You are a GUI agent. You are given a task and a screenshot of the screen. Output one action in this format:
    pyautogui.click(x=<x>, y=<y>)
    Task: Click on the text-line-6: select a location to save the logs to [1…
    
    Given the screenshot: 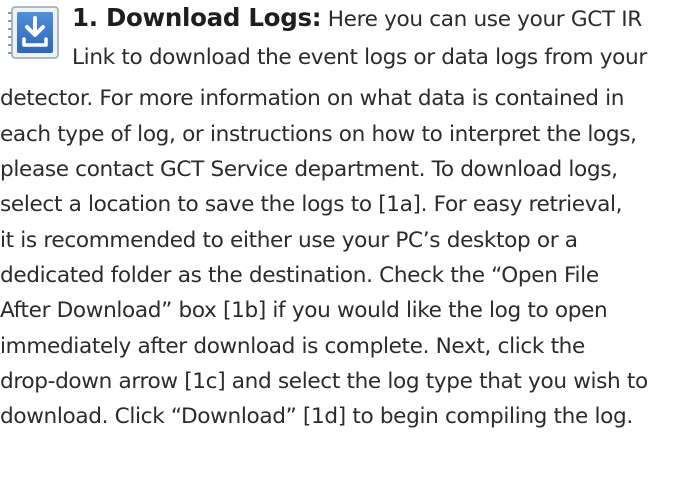 What is the action you would take?
    pyautogui.click(x=311, y=204)
    